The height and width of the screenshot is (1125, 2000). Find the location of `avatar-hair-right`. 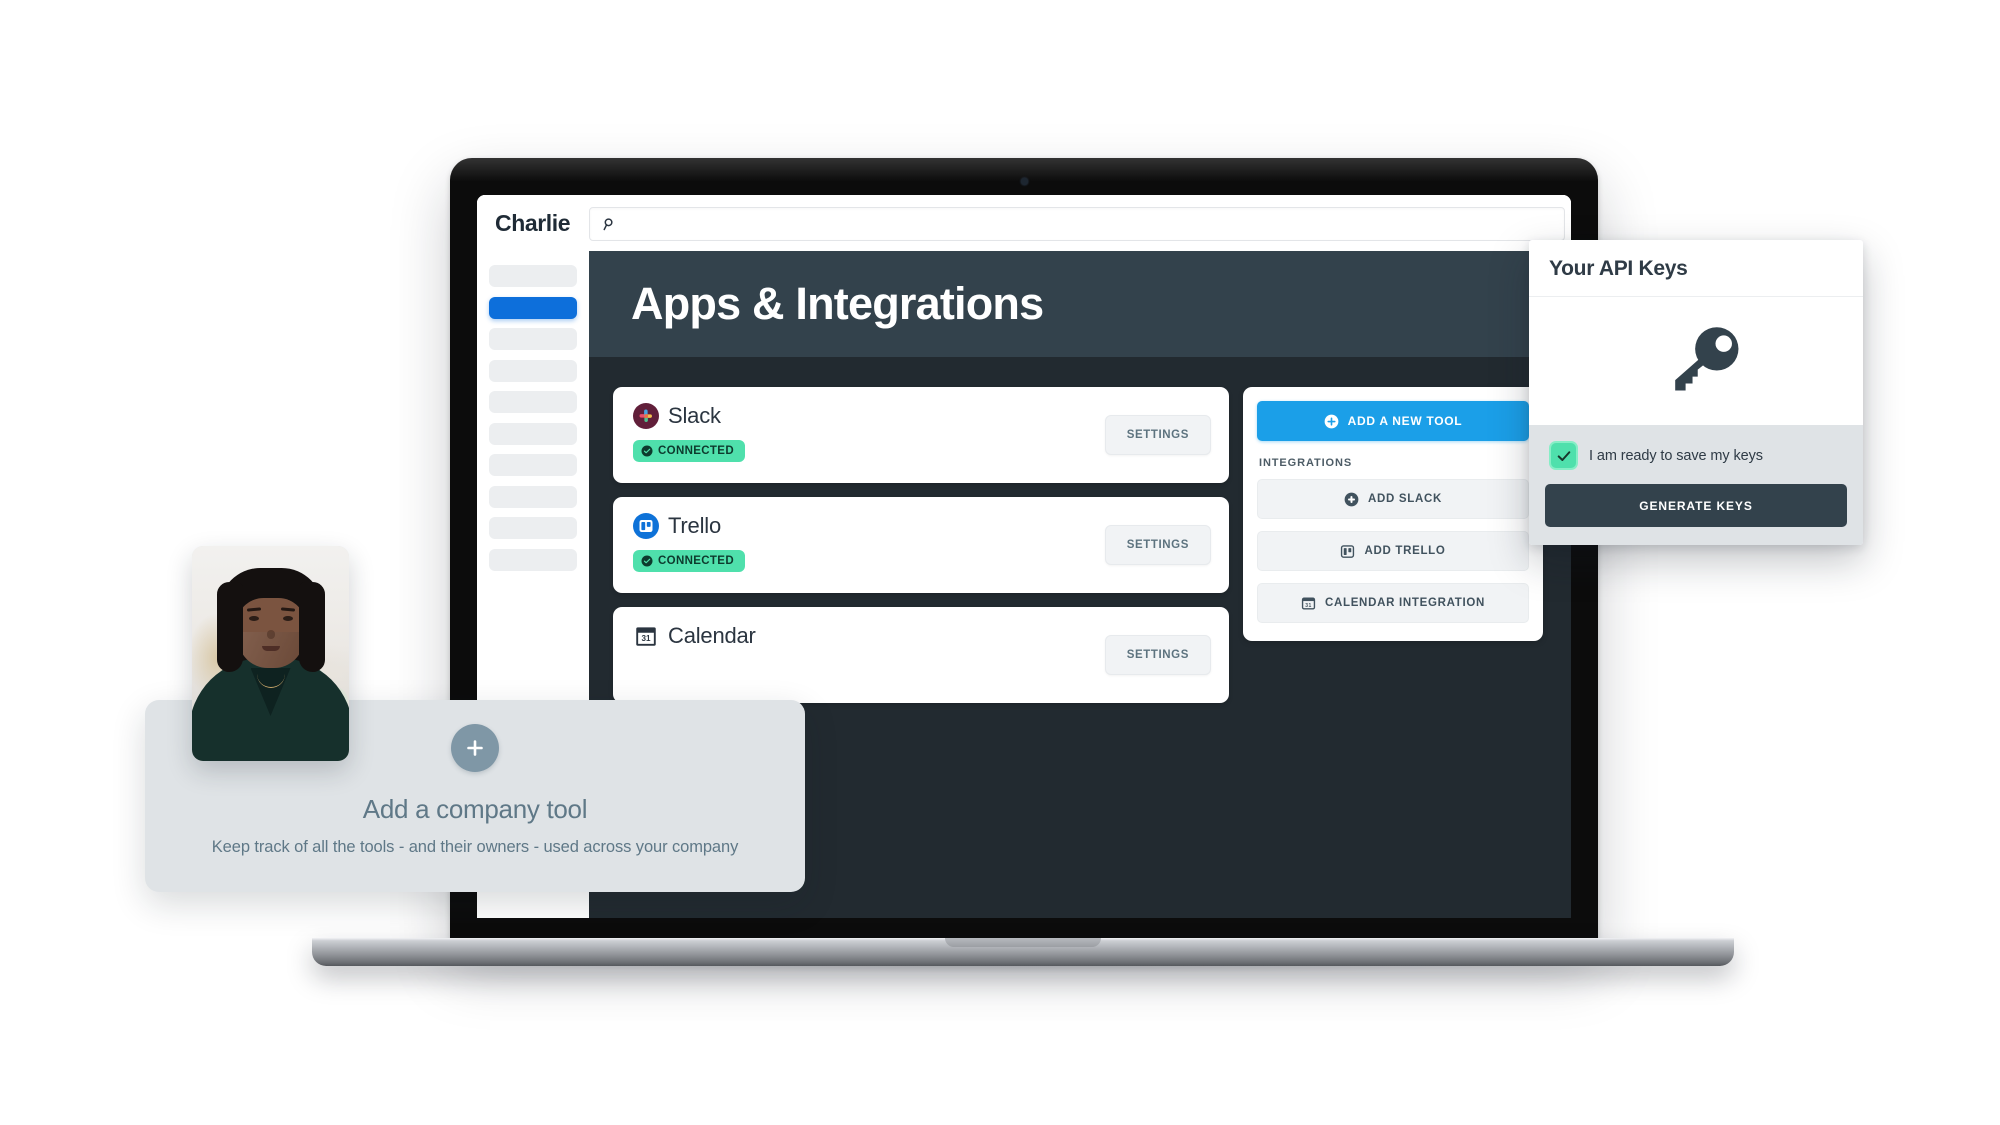

avatar-hair-right is located at coordinates (311, 627).